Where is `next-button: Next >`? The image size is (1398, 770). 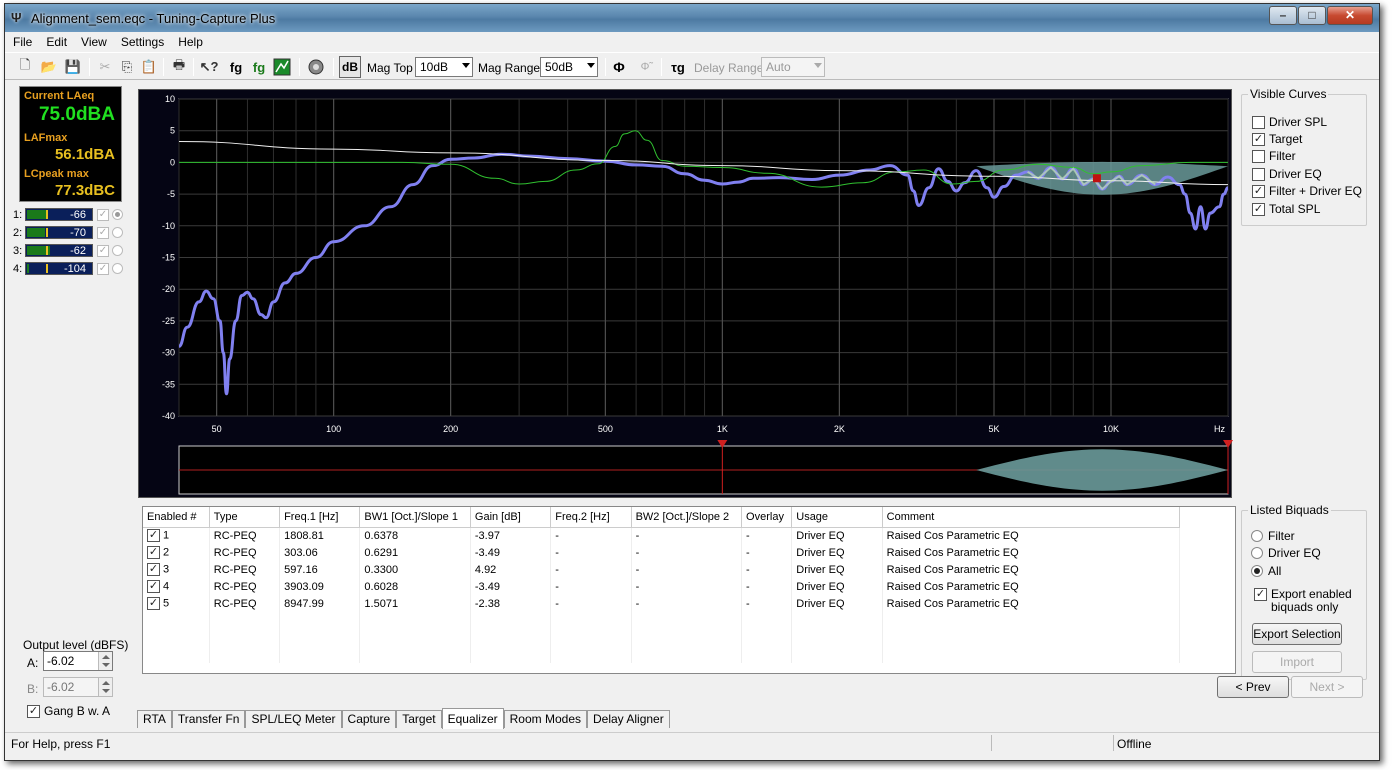 next-button: Next > is located at coordinates (1327, 687).